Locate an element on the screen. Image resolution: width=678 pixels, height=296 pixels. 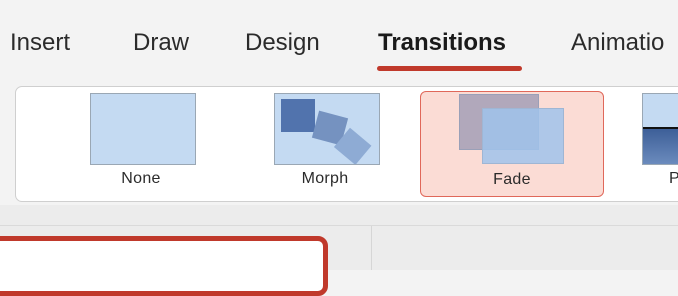
transition-fade: Fade is located at coordinates (512, 144).